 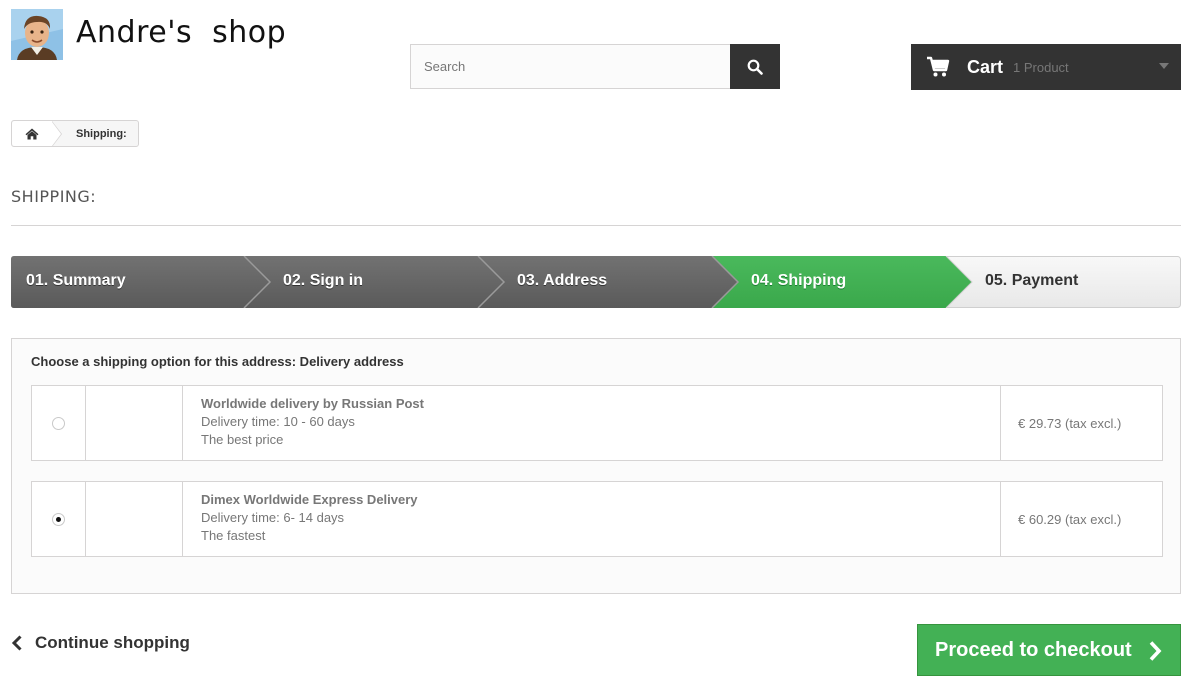 I want to click on breadcrumb-current: Shipping:, so click(x=101, y=133).